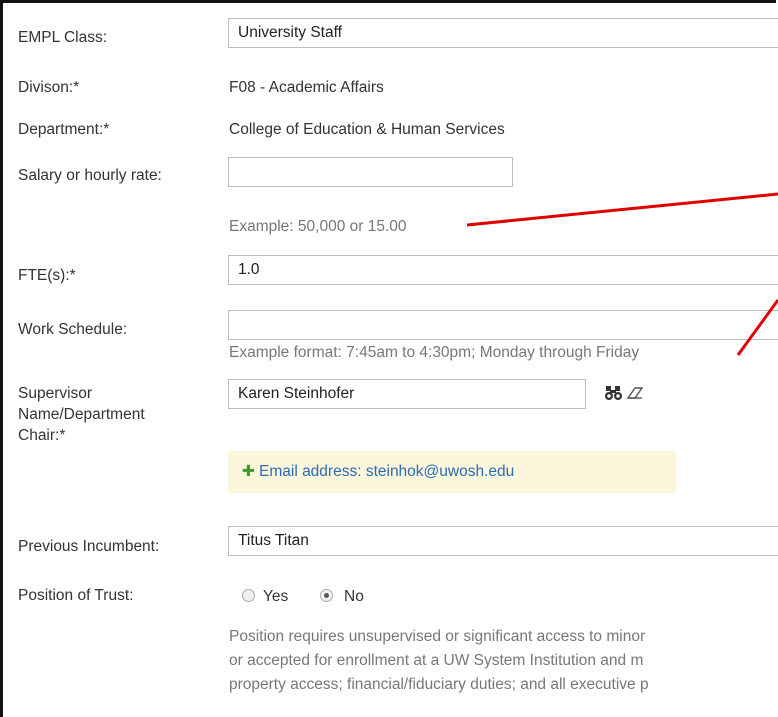  I want to click on annotation-arrow-salary, so click(622, 209).